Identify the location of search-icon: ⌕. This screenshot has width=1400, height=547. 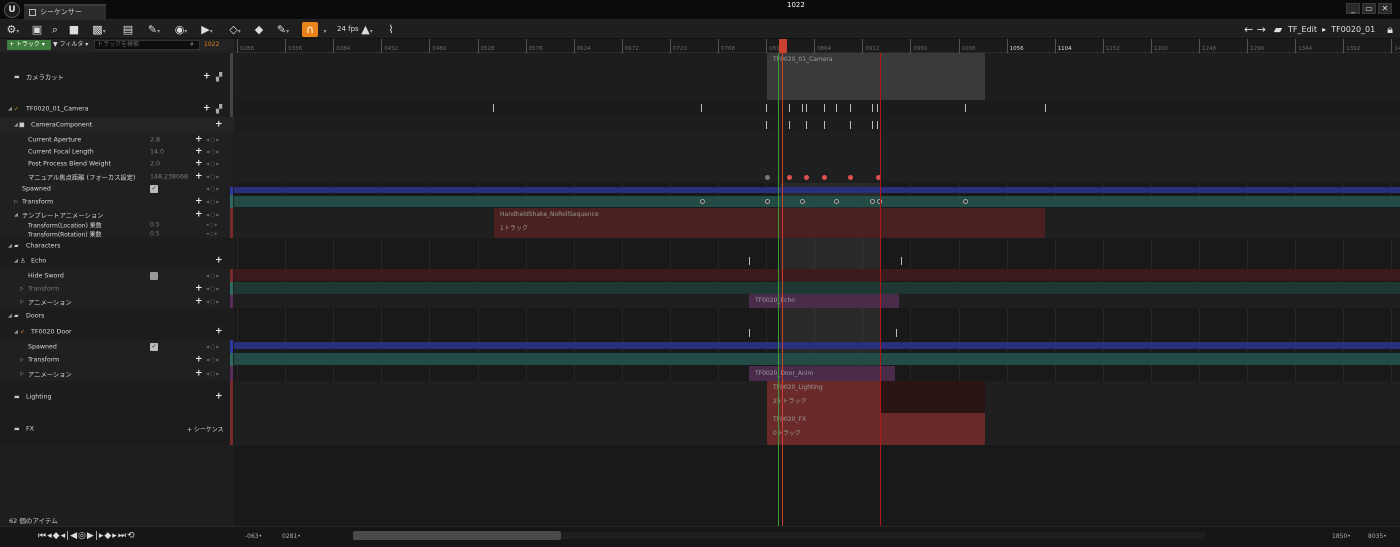
(55, 29).